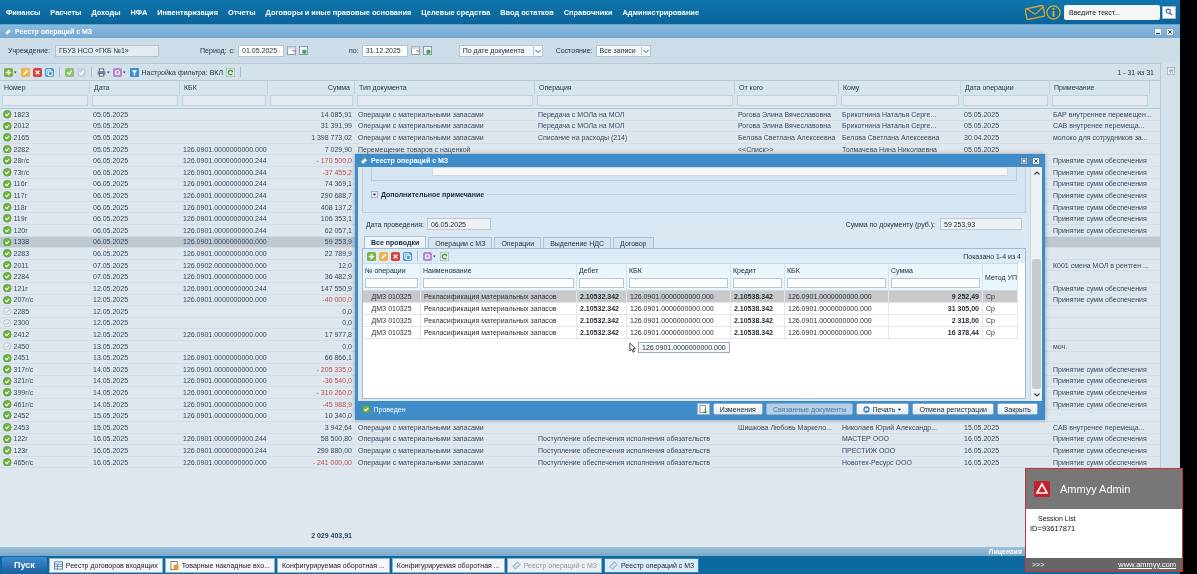 The height and width of the screenshot is (574, 1197). Describe the element at coordinates (1042, 489) in the screenshot. I see `app-logo-icon` at that location.